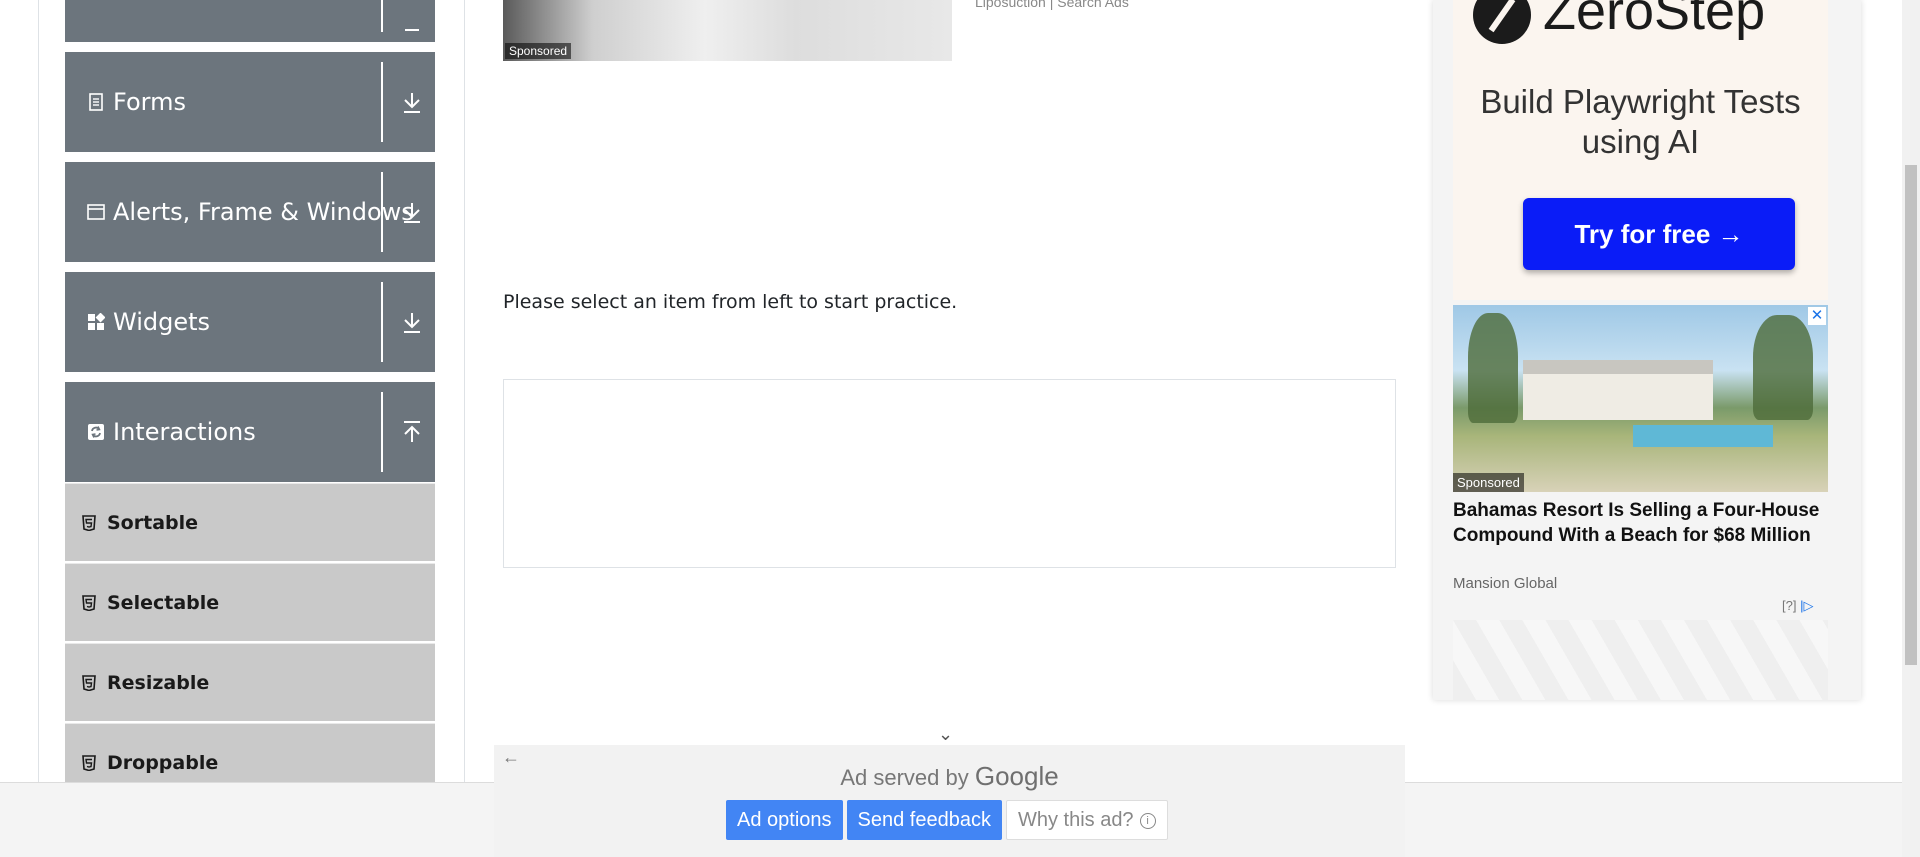 This screenshot has height=857, width=1920. I want to click on sidebar-group-label: Widgets, so click(162, 322).